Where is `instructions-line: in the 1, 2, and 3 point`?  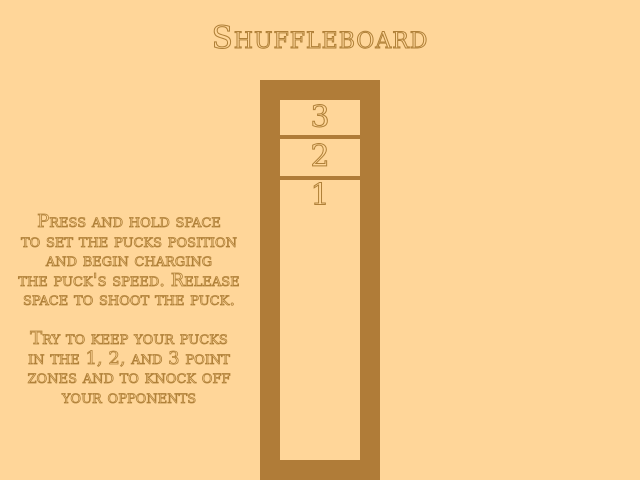 instructions-line: in the 1, 2, and 3 point is located at coordinates (129, 358).